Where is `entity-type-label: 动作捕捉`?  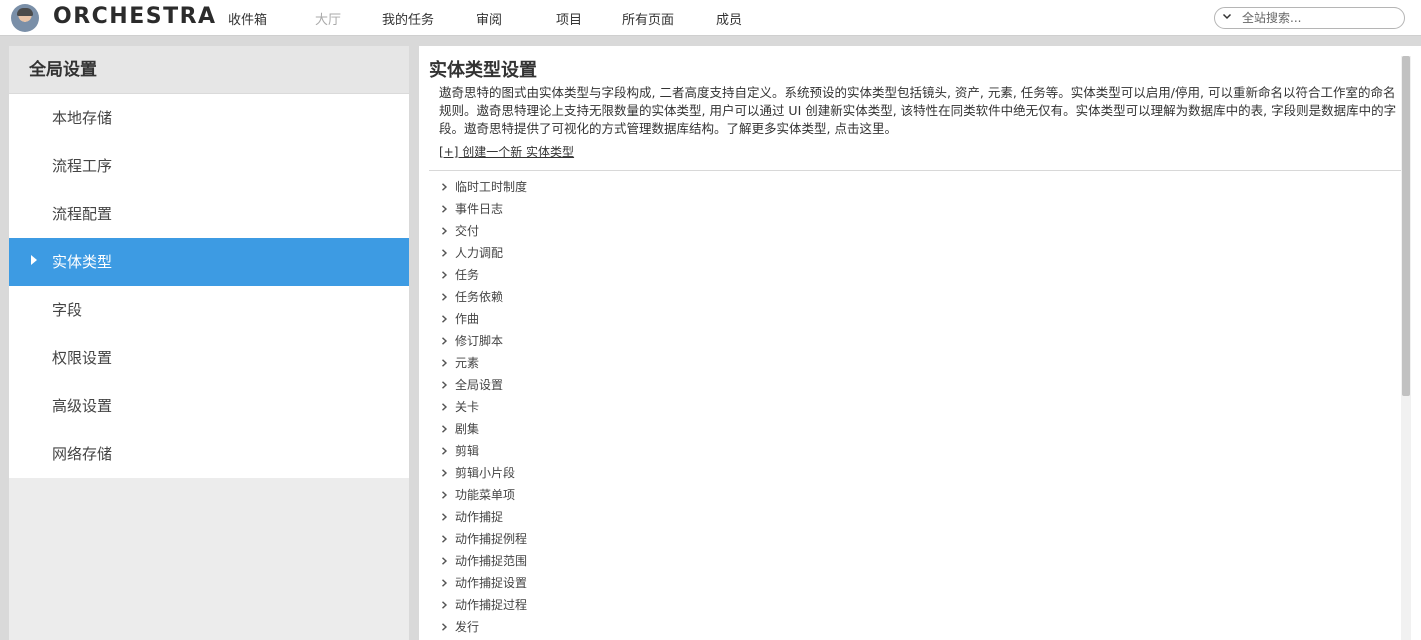 entity-type-label: 动作捕捉 is located at coordinates (479, 517).